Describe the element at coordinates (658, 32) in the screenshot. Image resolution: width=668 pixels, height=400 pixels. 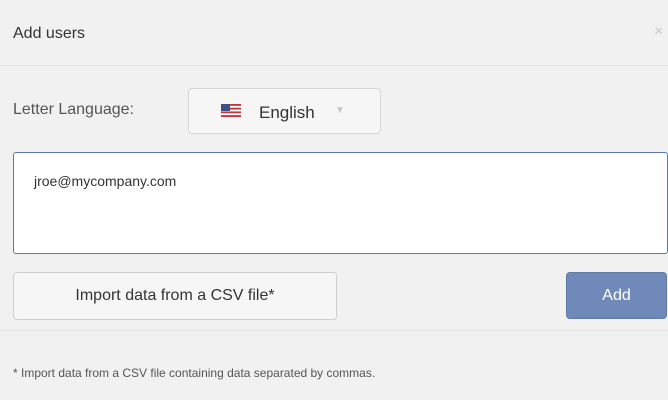
I see `close-icon: ×` at that location.